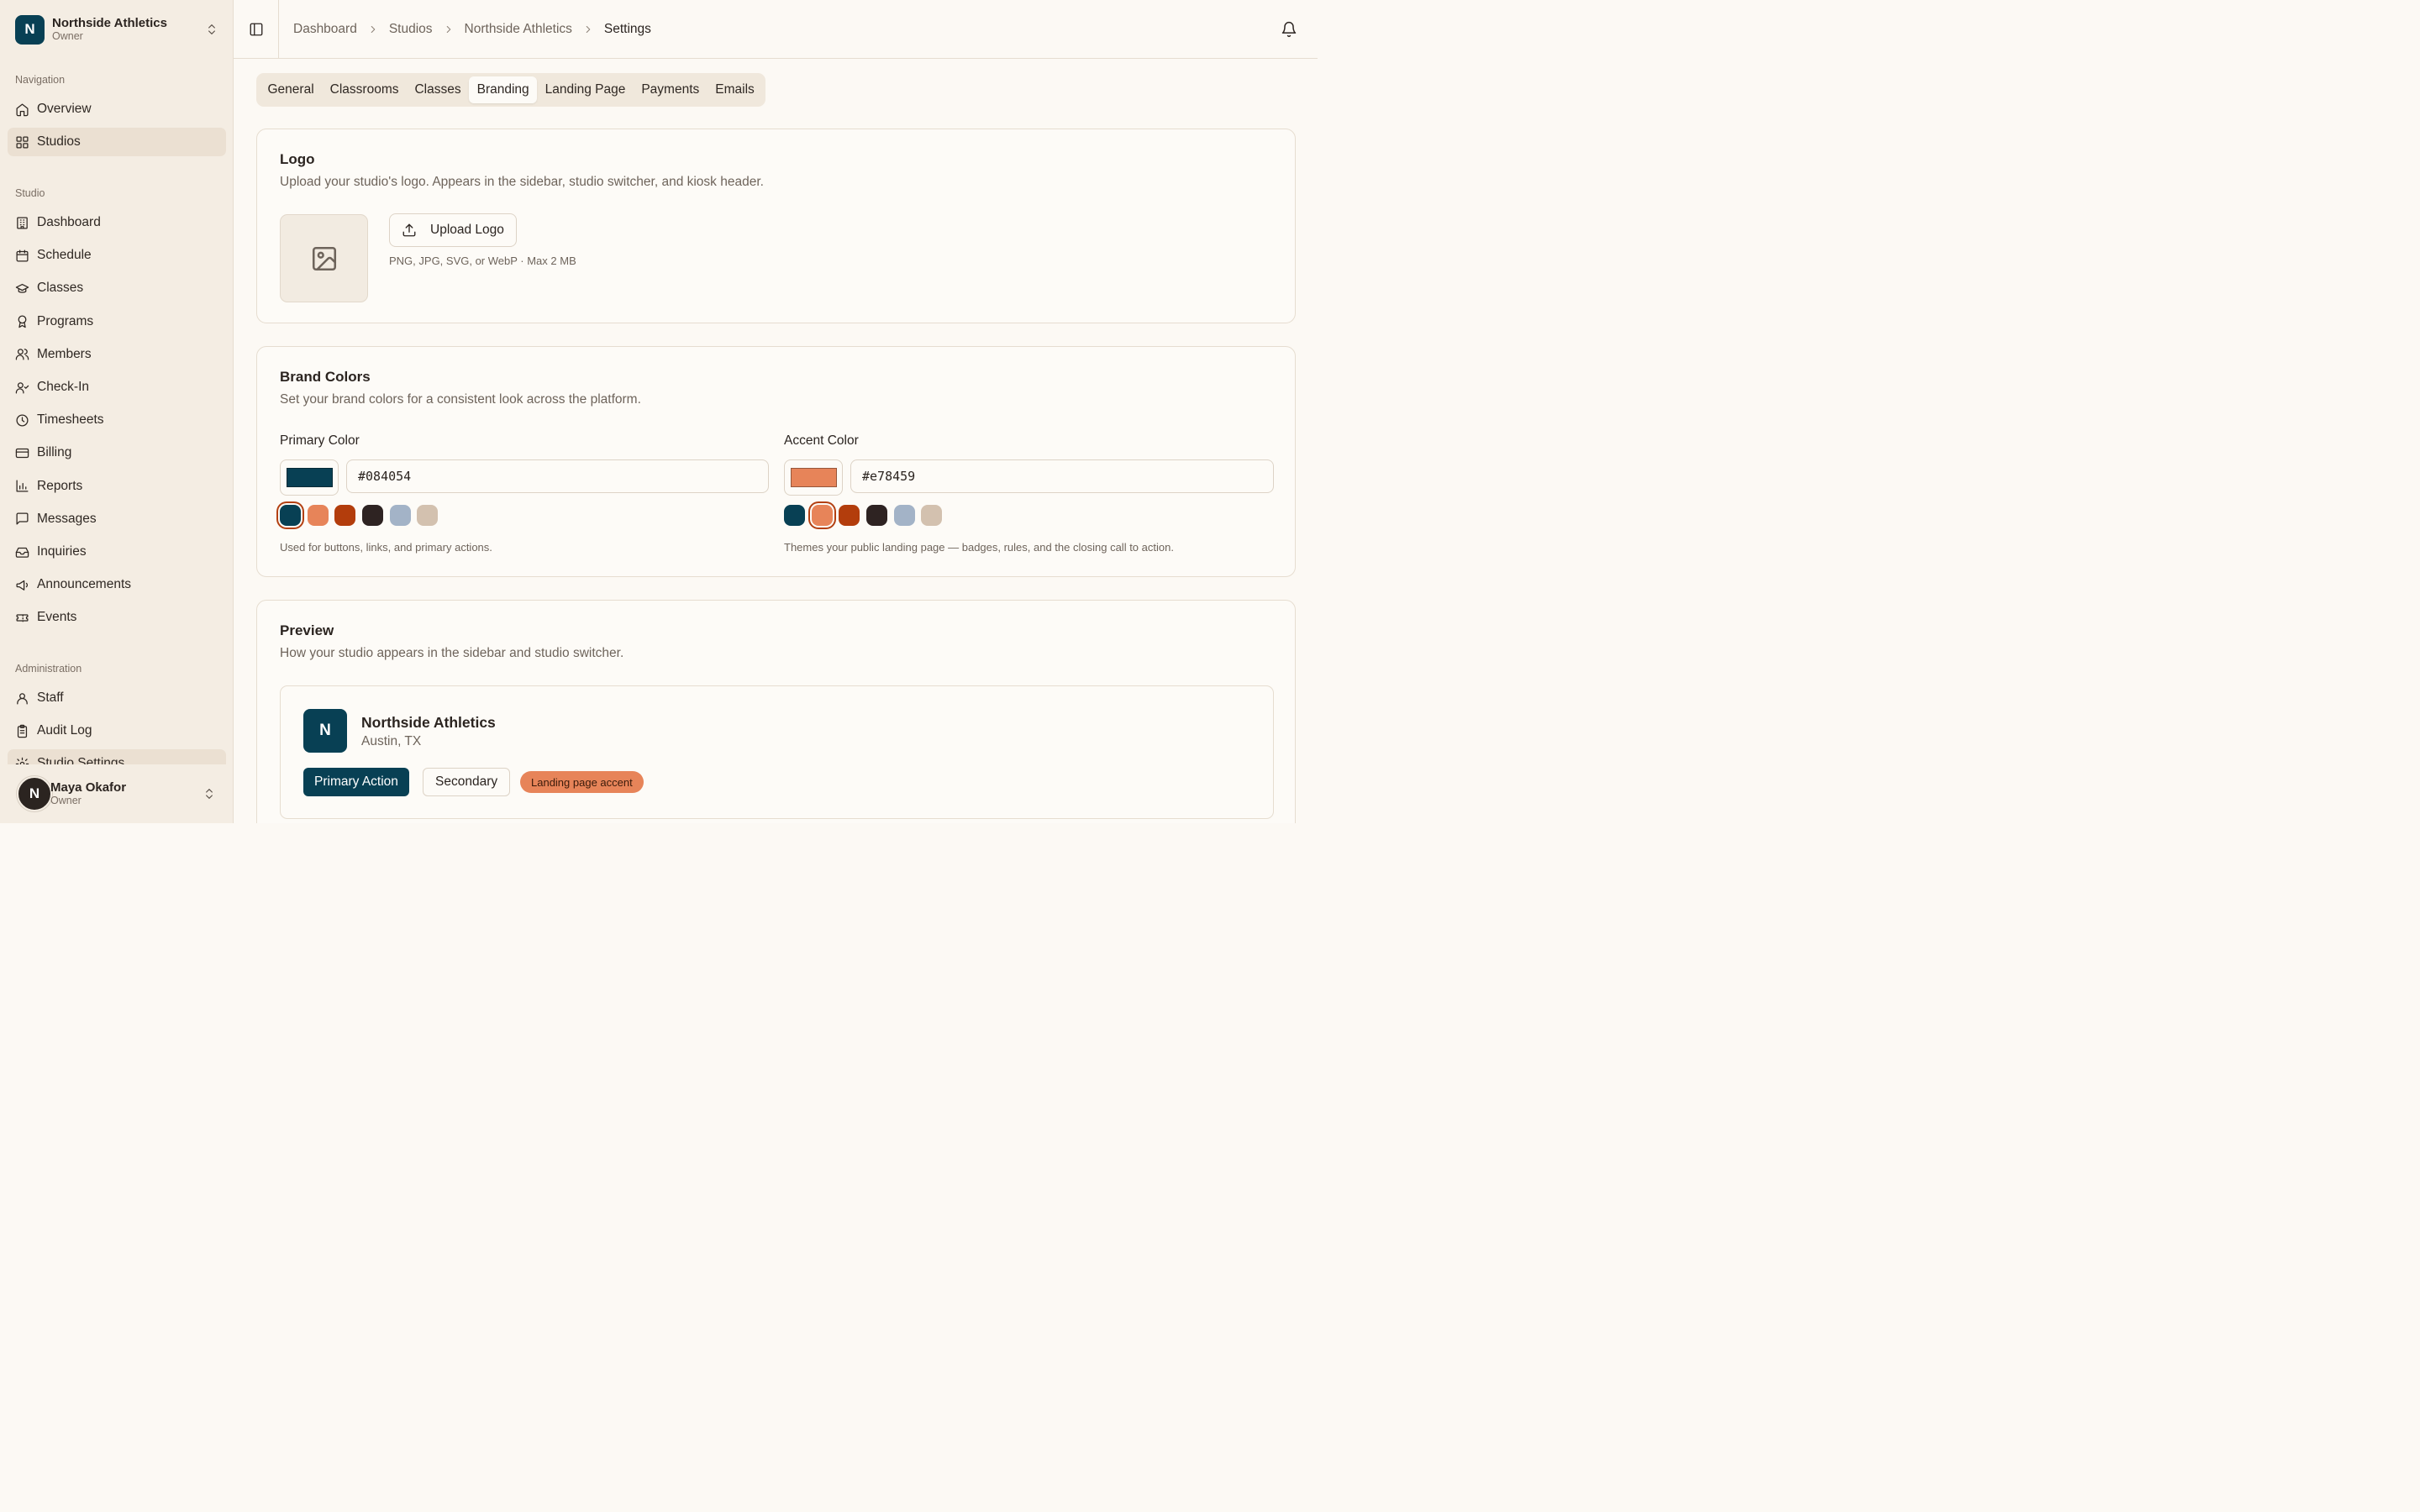  What do you see at coordinates (557, 476) in the screenshot?
I see `primary-color-hex-input` at bounding box center [557, 476].